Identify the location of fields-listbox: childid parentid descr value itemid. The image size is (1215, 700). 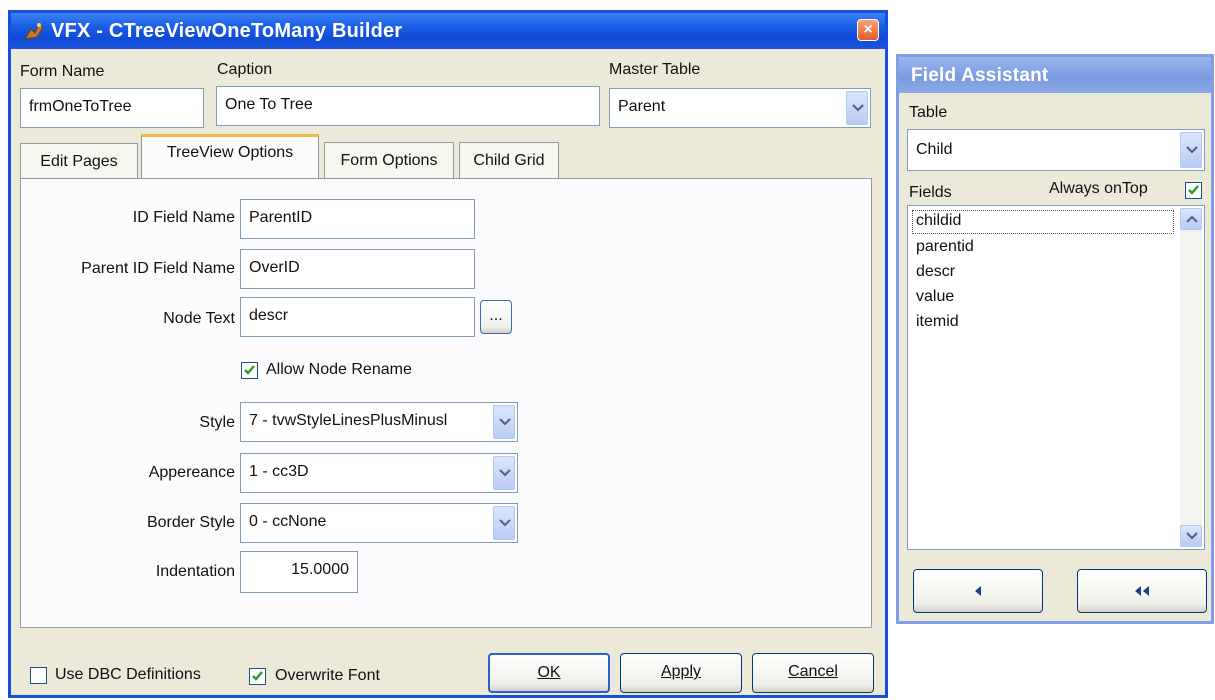
(1056, 377).